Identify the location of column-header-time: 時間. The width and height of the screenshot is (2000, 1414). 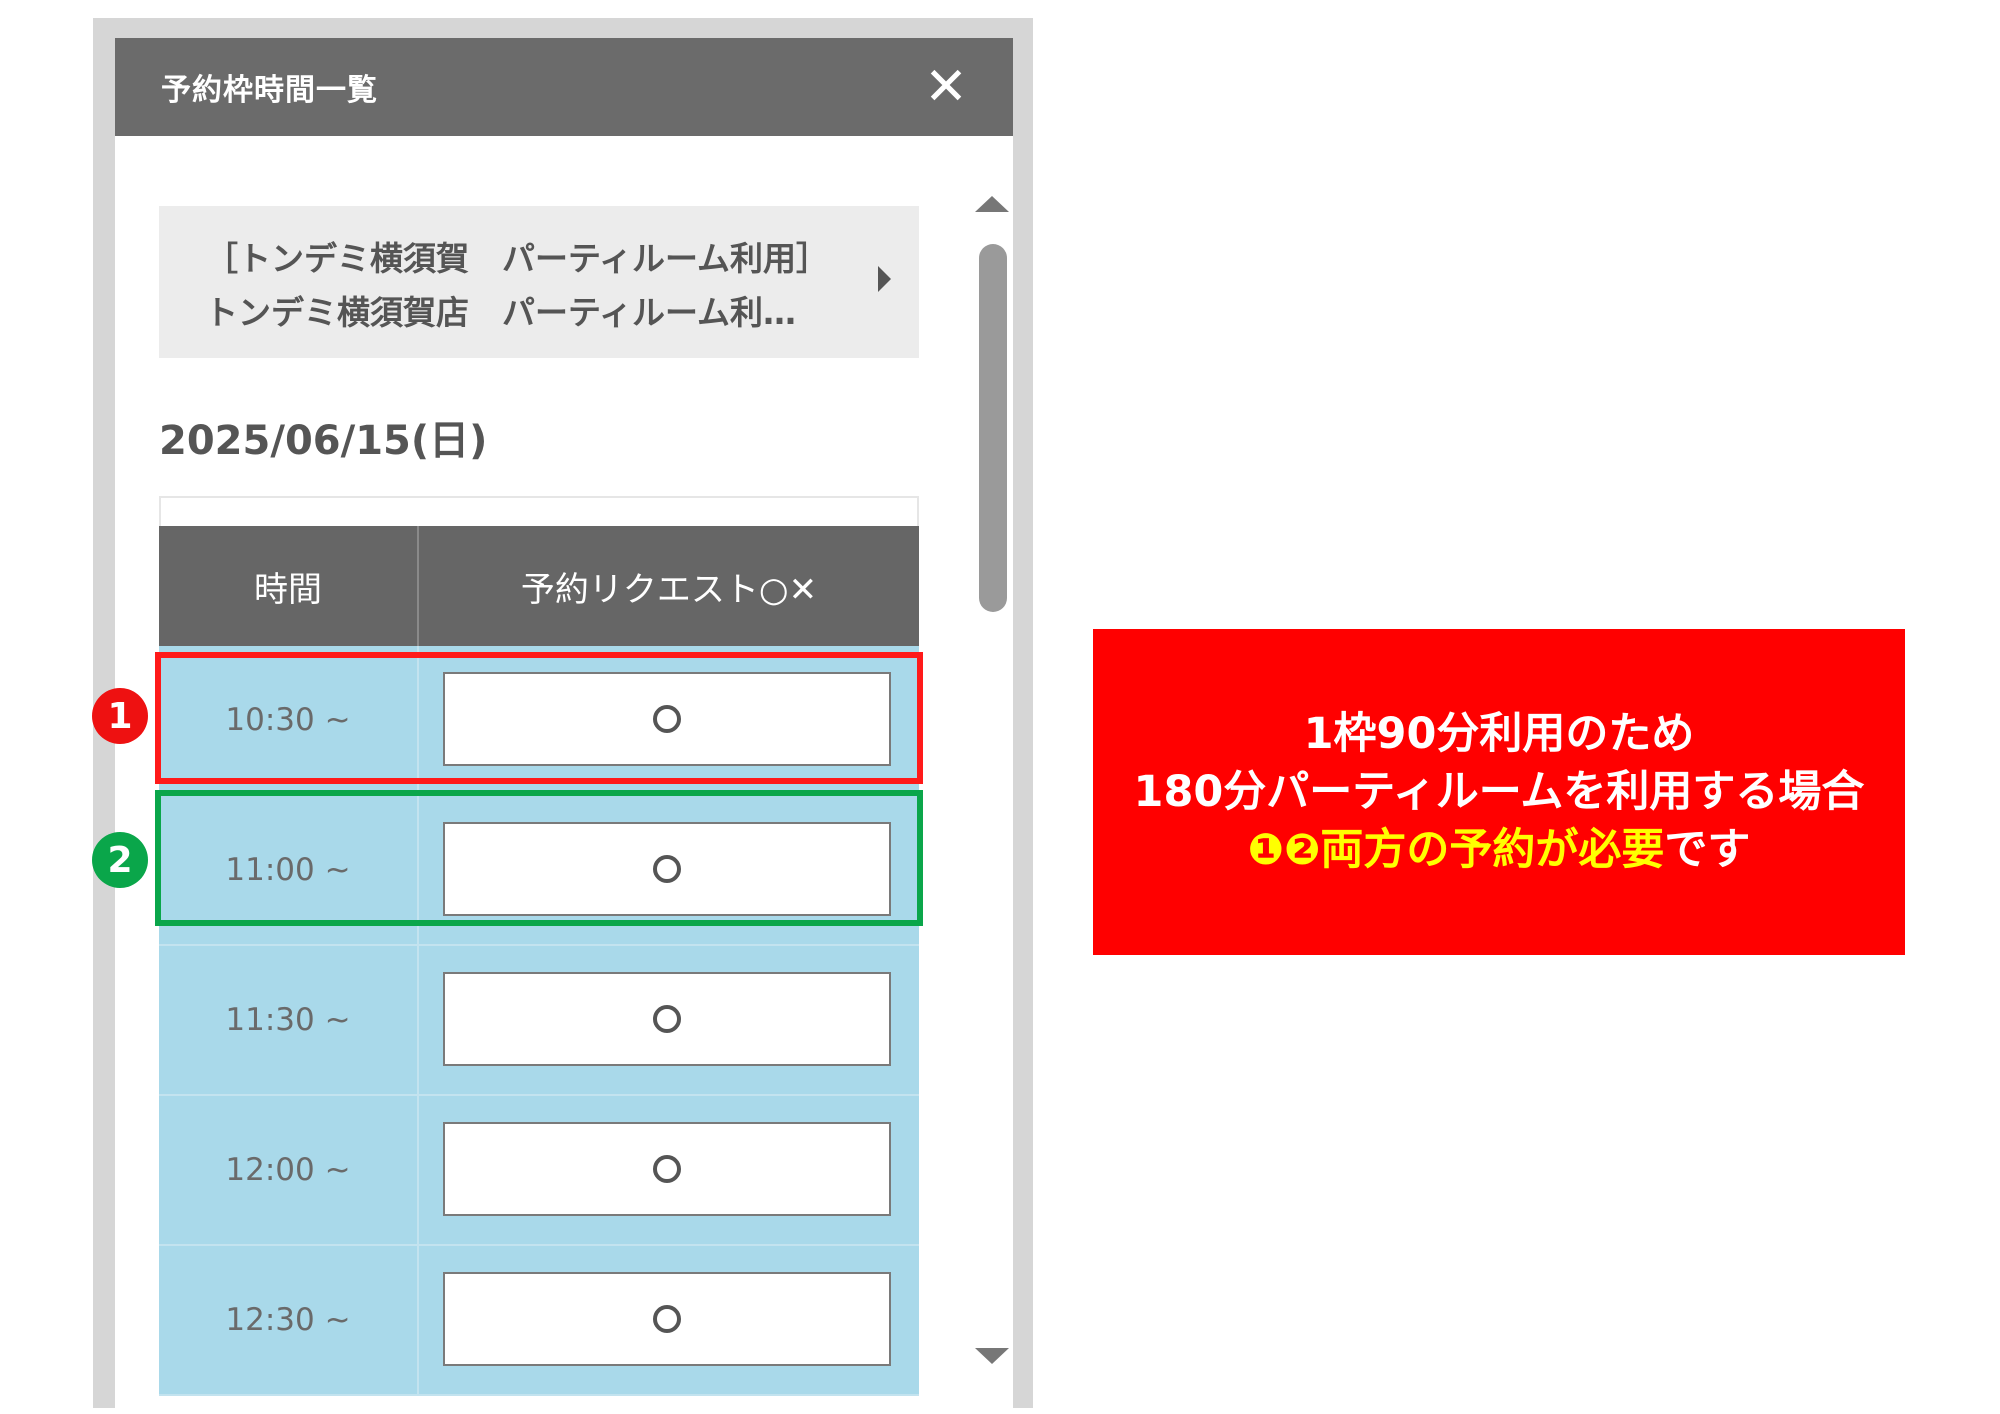
(289, 586).